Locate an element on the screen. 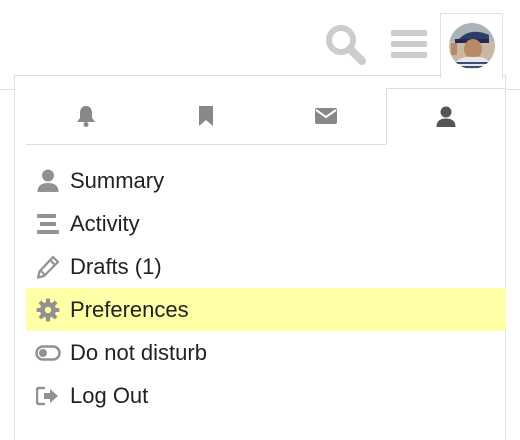 The height and width of the screenshot is (440, 520). bell-icon is located at coordinates (86, 116).